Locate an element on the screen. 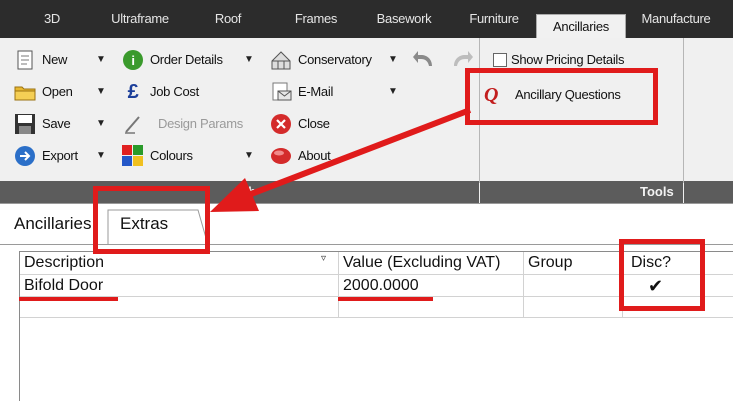 Image resolution: width=733 pixels, height=401 pixels. annotation-arrow is located at coordinates (341, 159).